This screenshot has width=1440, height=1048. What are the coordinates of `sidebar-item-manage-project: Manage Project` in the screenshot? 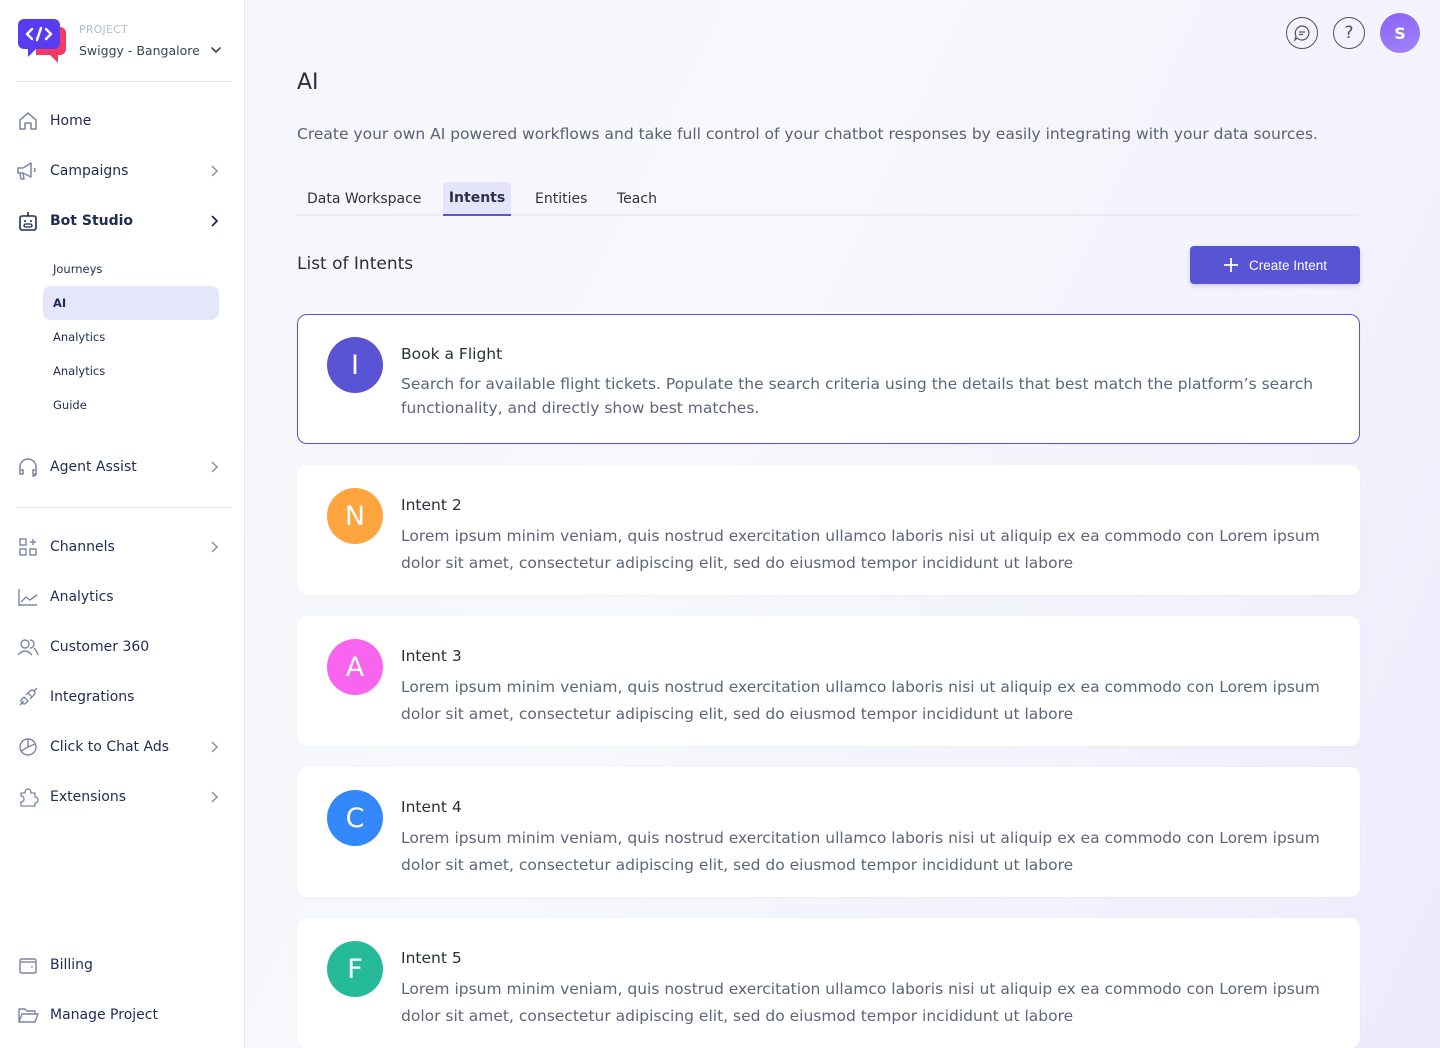 It's located at (123, 1015).